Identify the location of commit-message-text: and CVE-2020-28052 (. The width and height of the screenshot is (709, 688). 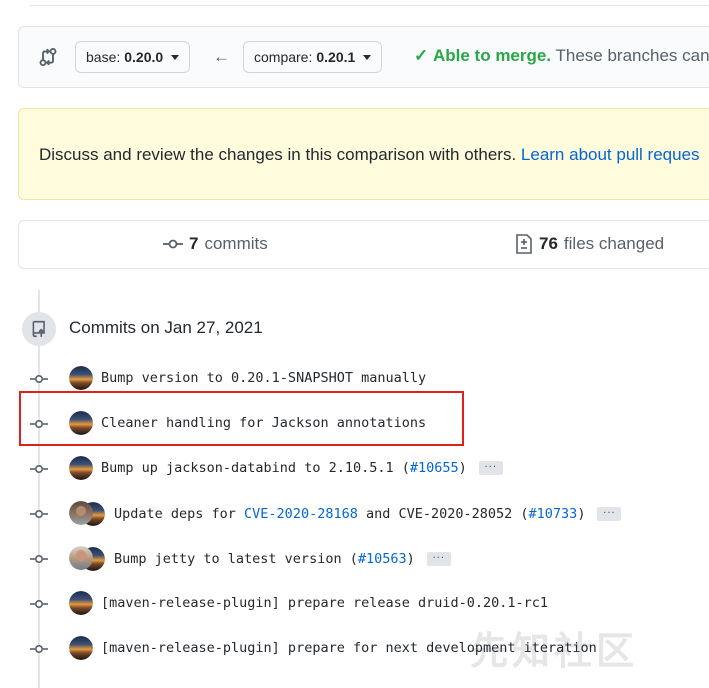
(443, 514).